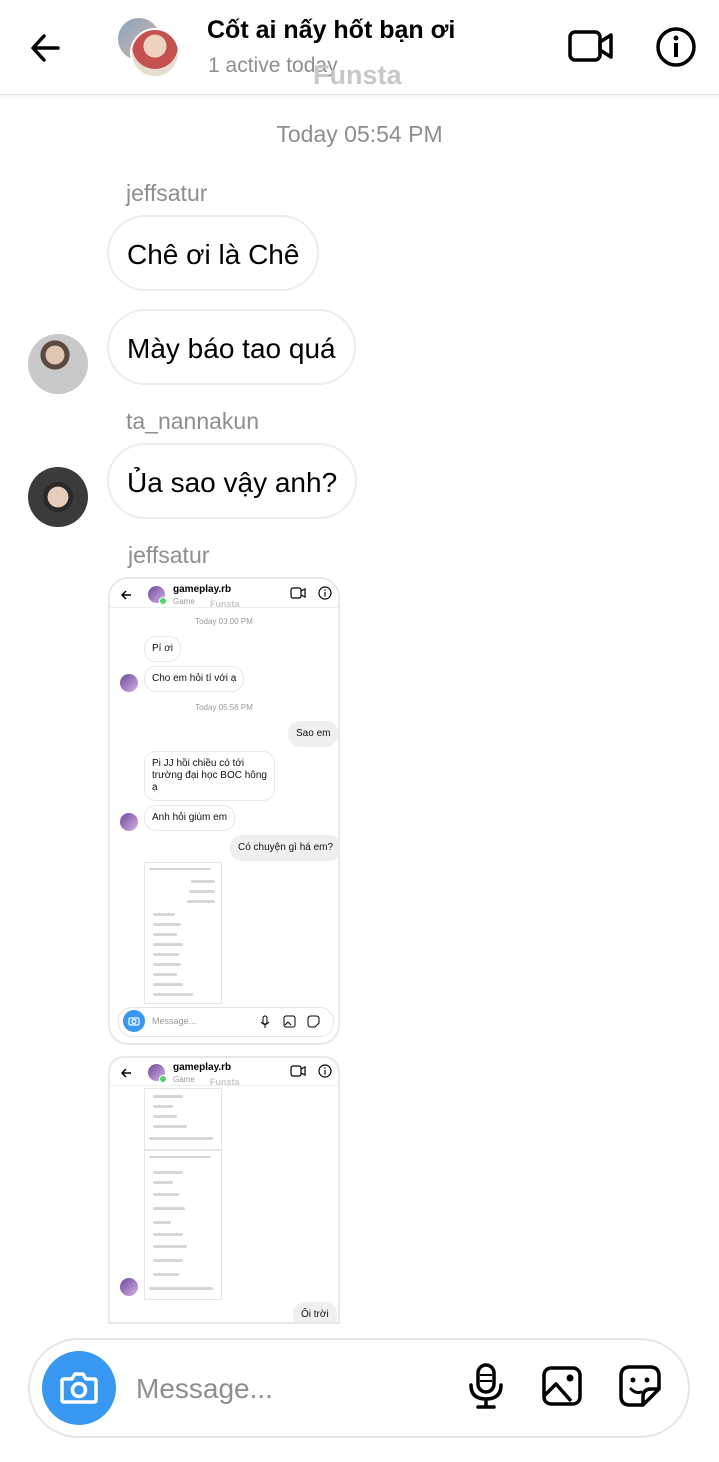  Describe the element at coordinates (155, 787) in the screenshot. I see `message-line: ạ` at that location.